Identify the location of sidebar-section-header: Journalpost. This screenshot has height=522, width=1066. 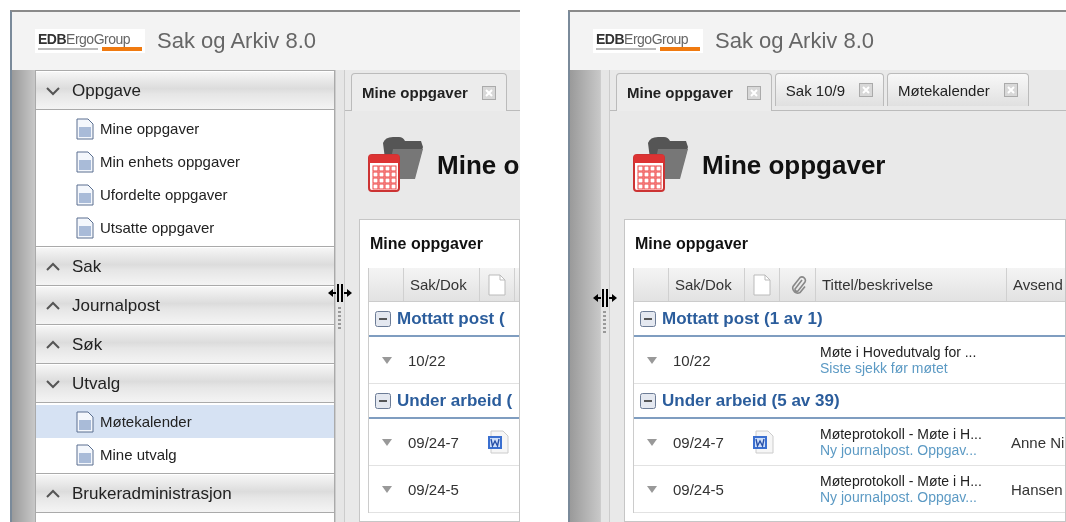
(185, 305).